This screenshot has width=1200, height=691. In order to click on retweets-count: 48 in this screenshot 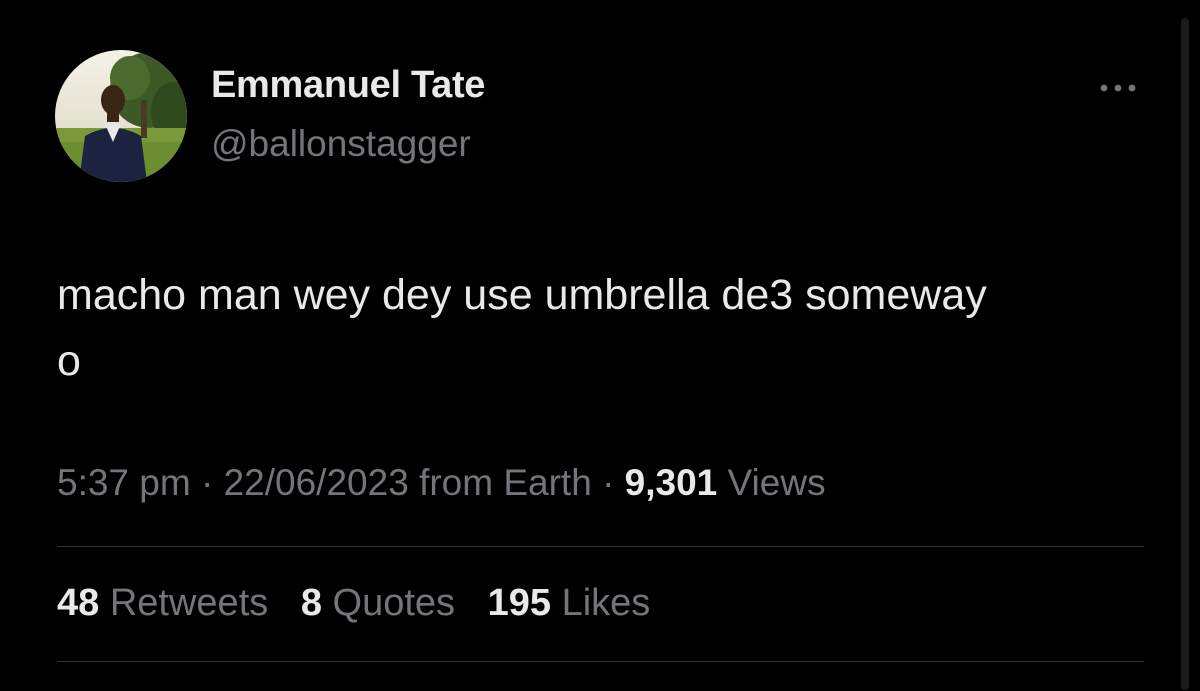, I will do `click(78, 603)`.